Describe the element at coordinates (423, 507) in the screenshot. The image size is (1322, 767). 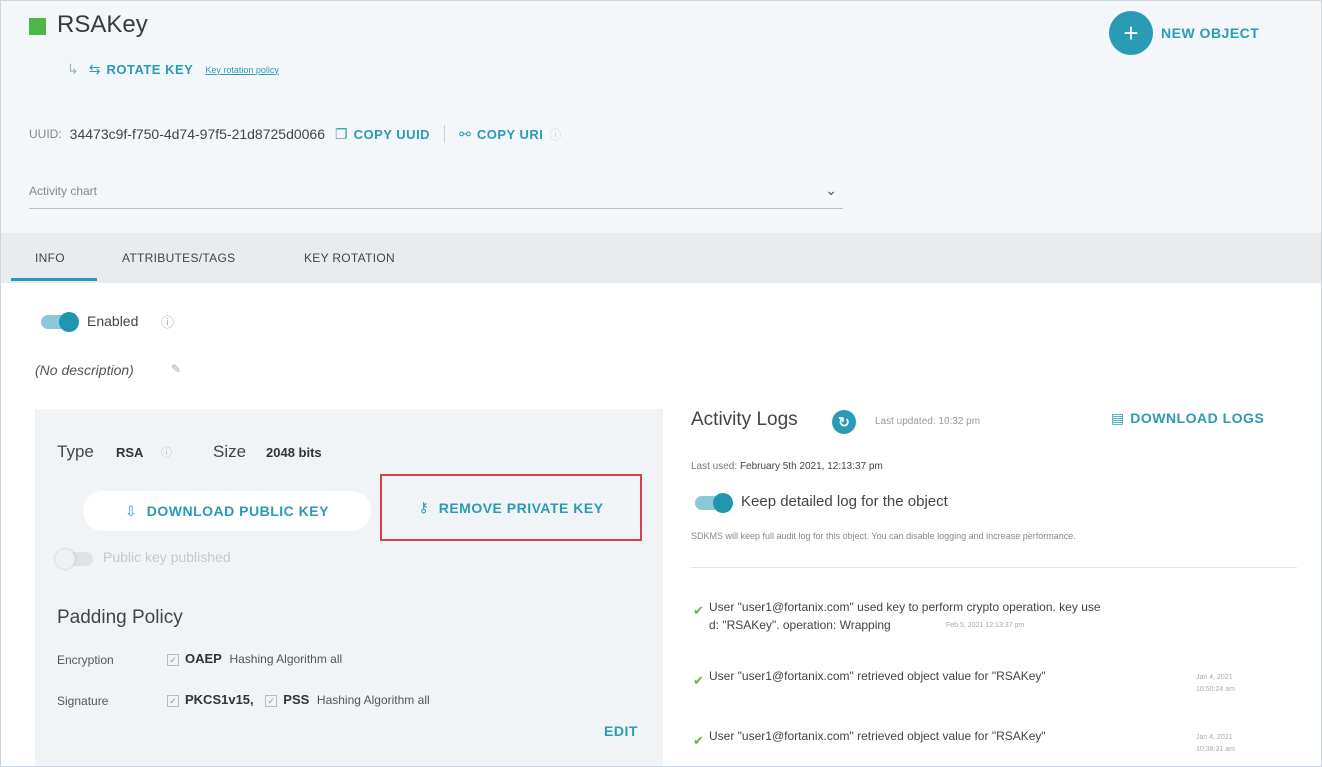
I see `remove-key-icon: ⚷` at that location.